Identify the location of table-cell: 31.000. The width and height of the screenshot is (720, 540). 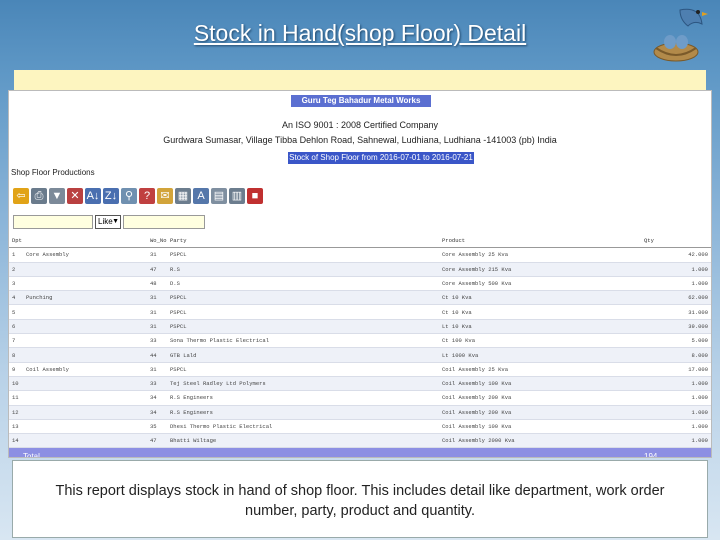
(676, 312).